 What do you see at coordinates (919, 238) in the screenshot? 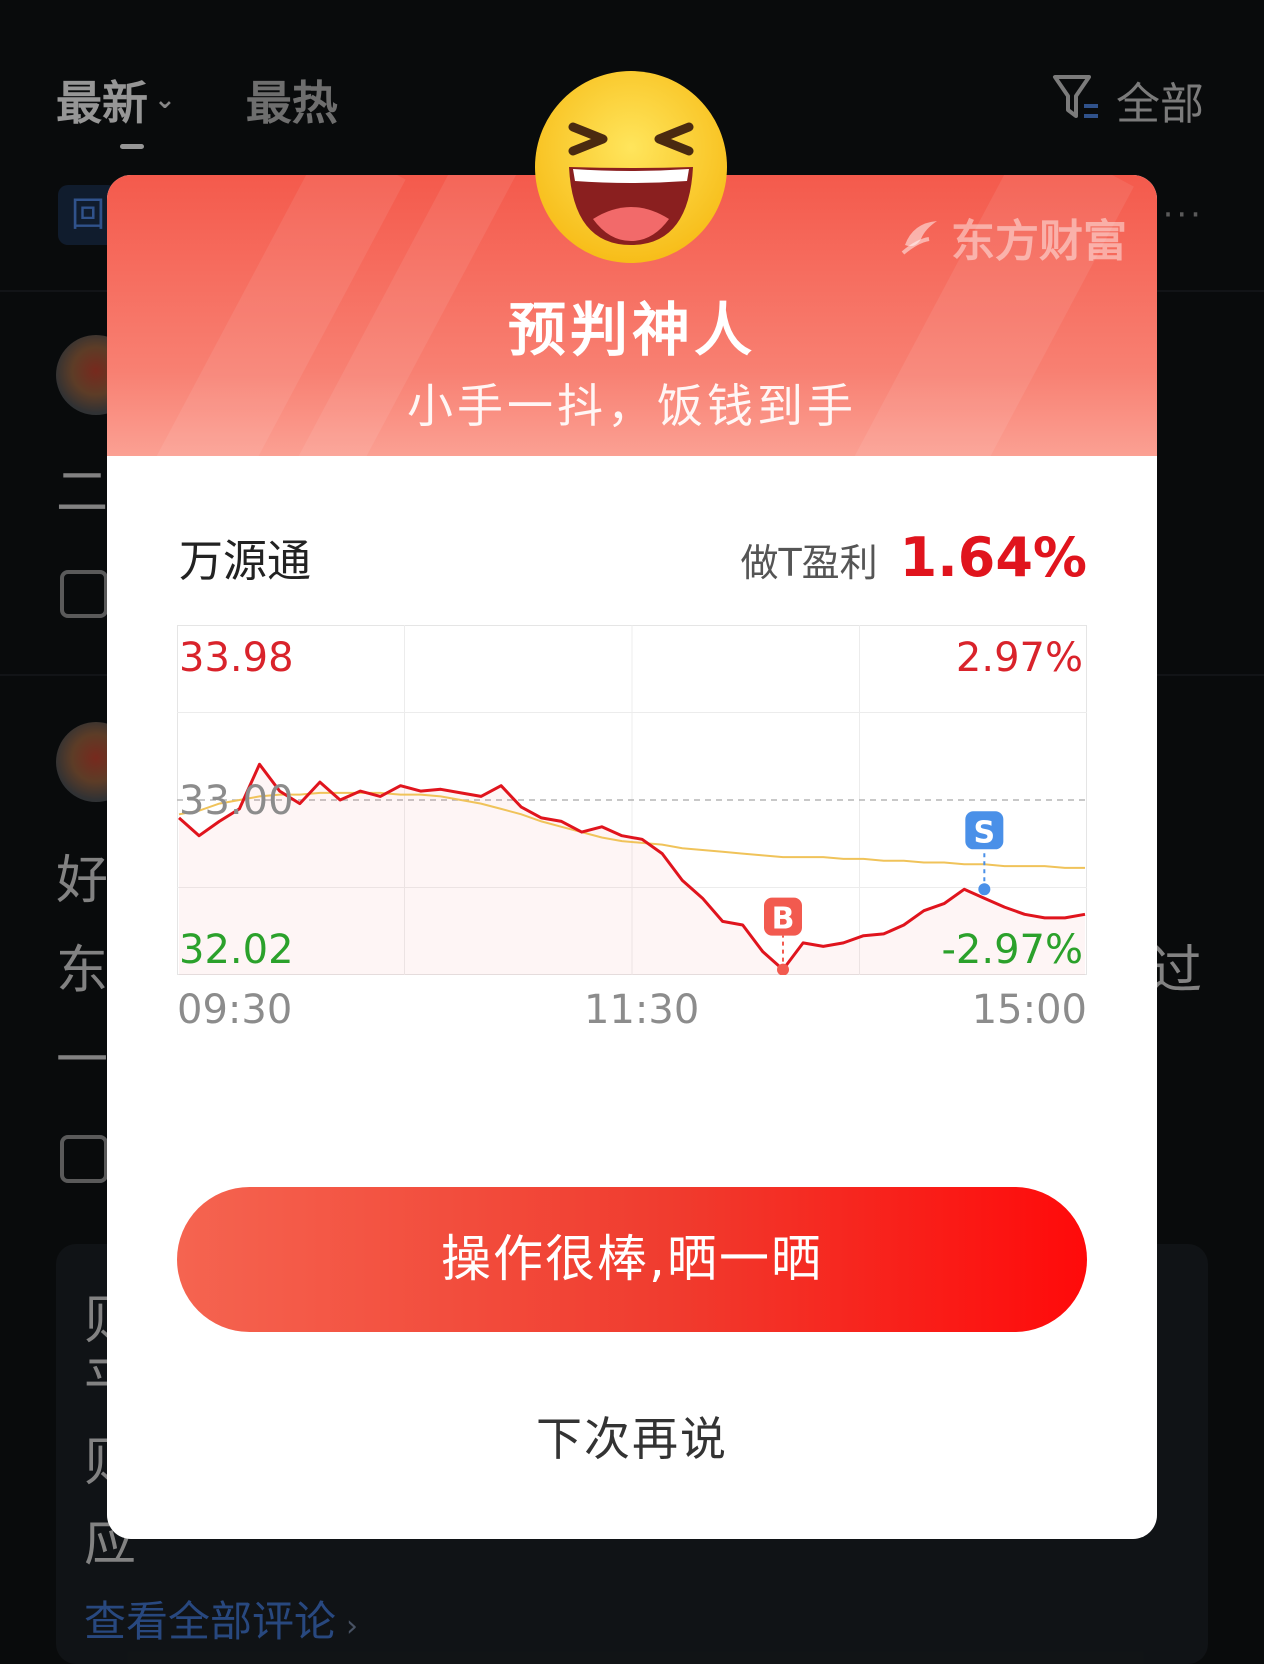
I see `brand-leaf-icon` at bounding box center [919, 238].